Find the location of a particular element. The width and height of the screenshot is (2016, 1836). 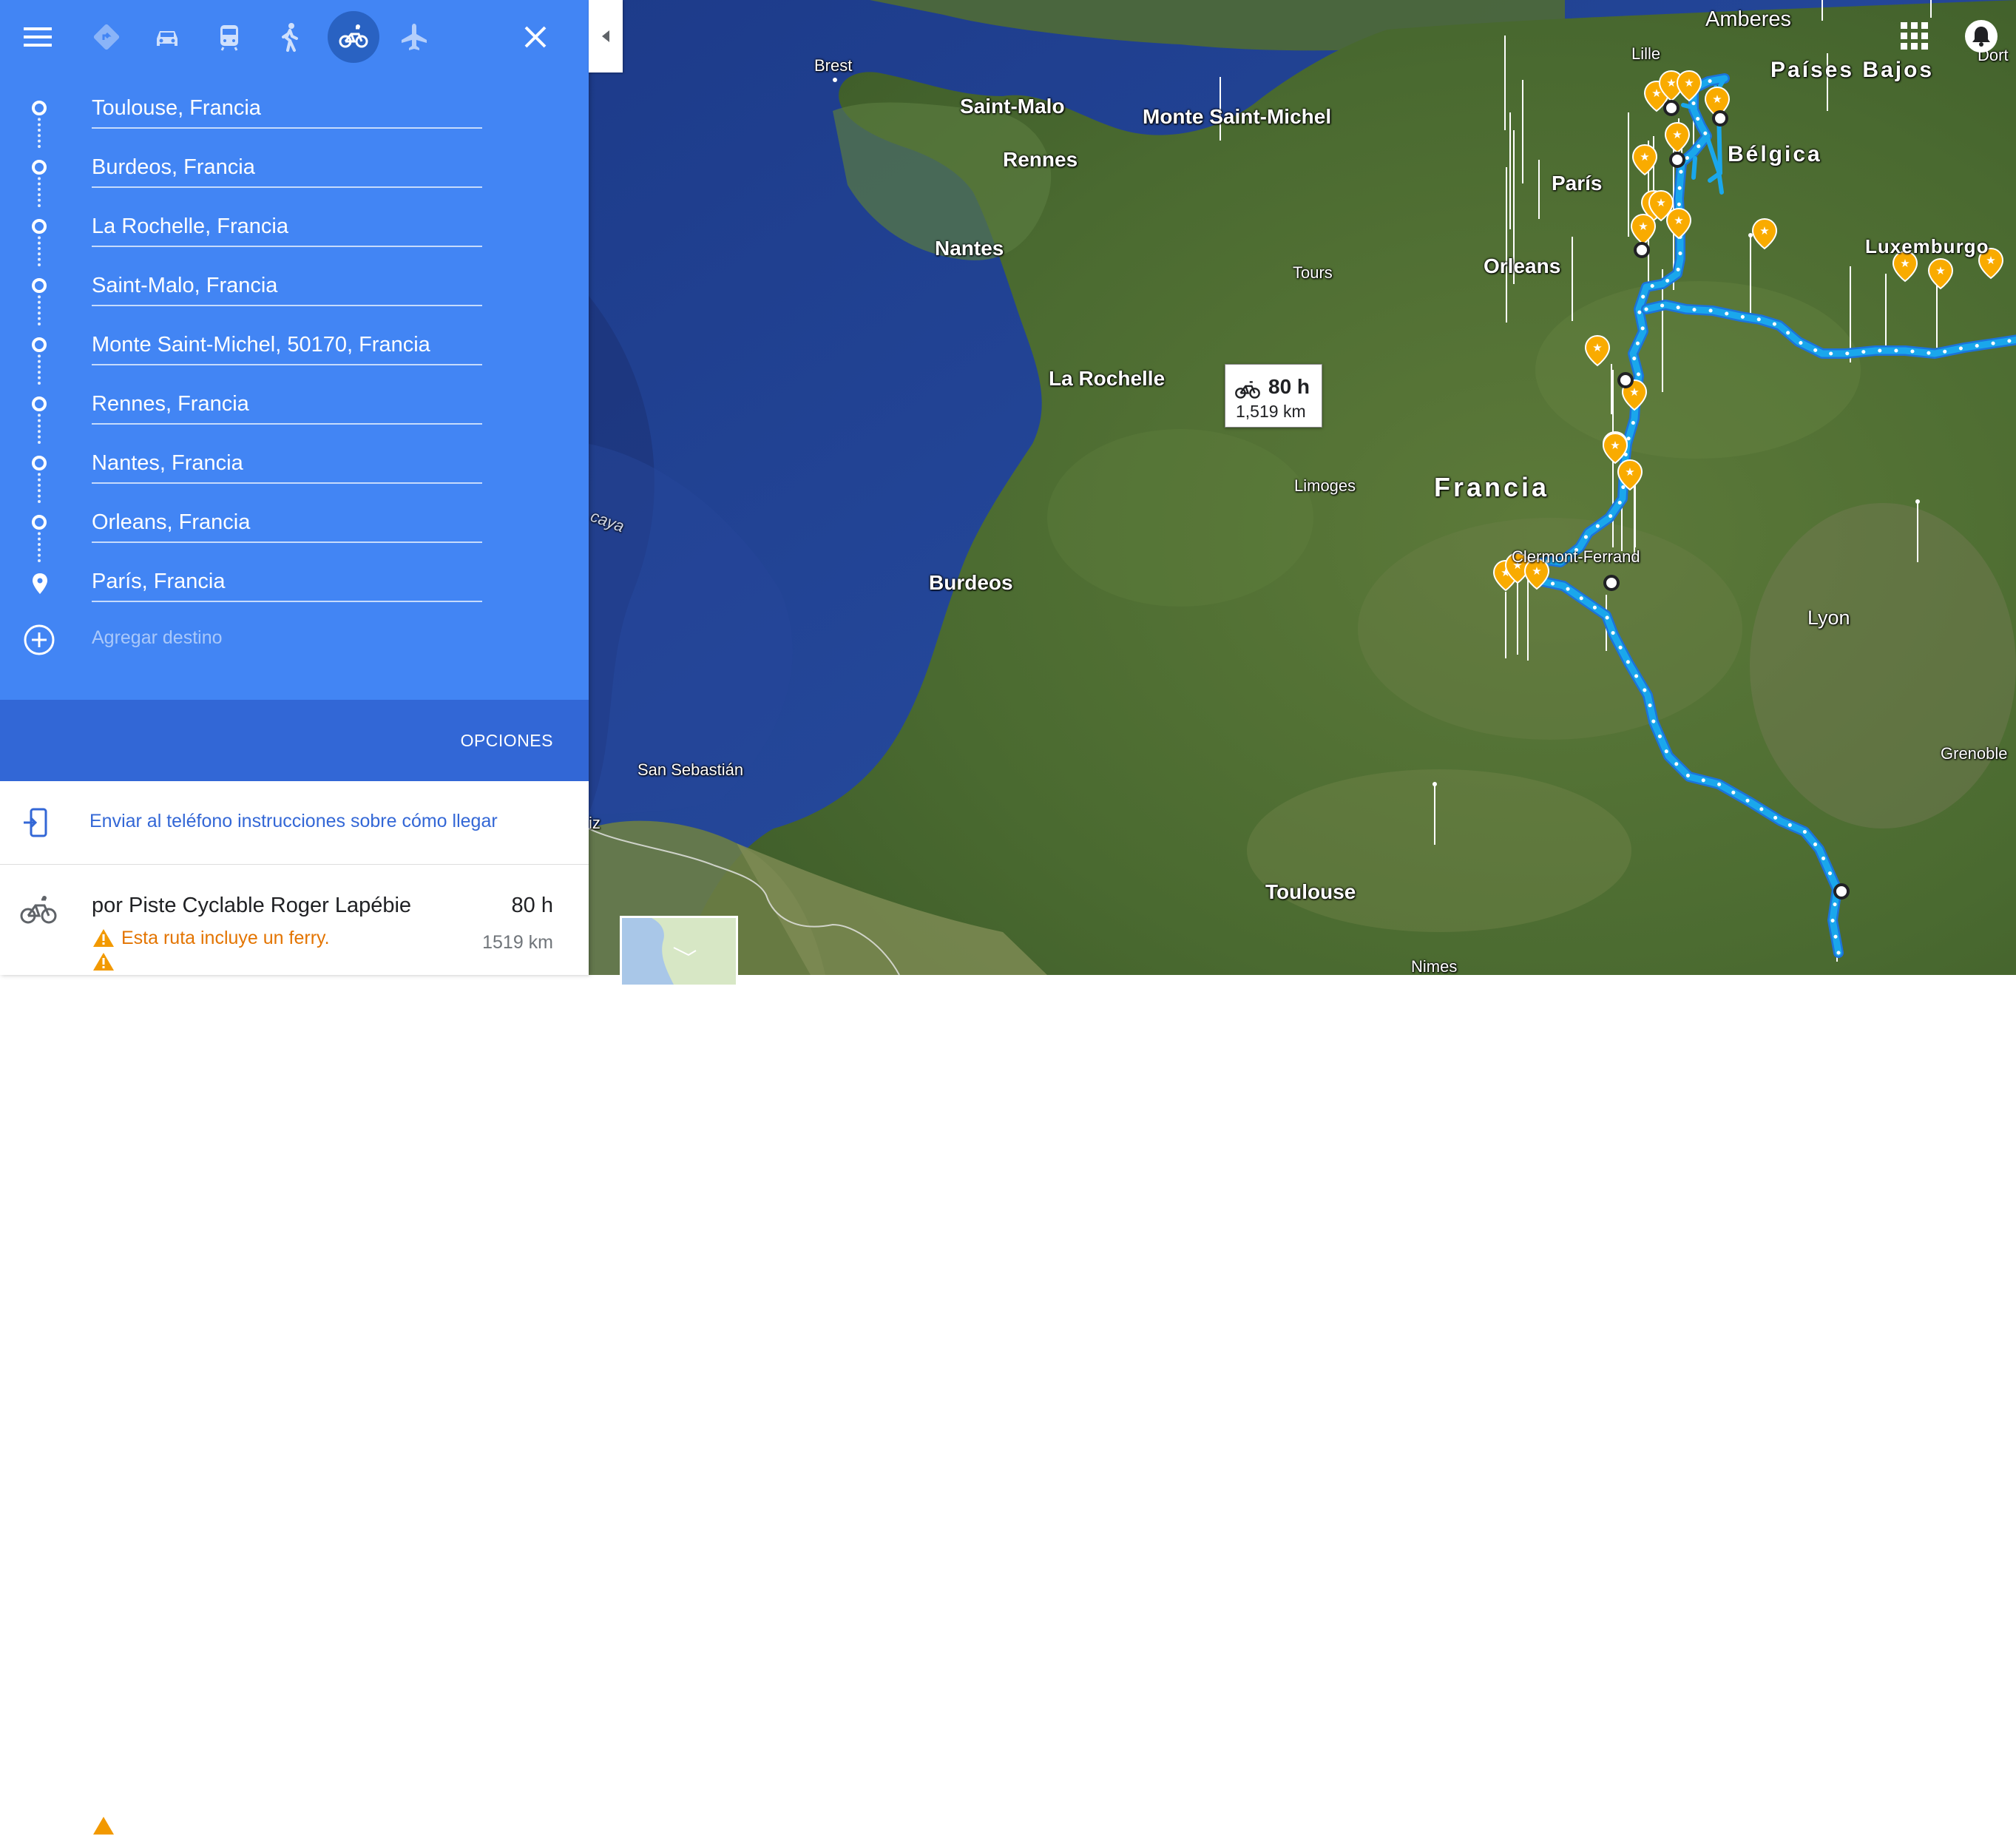

map-label-belgica: Bélgica is located at coordinates (1775, 154).